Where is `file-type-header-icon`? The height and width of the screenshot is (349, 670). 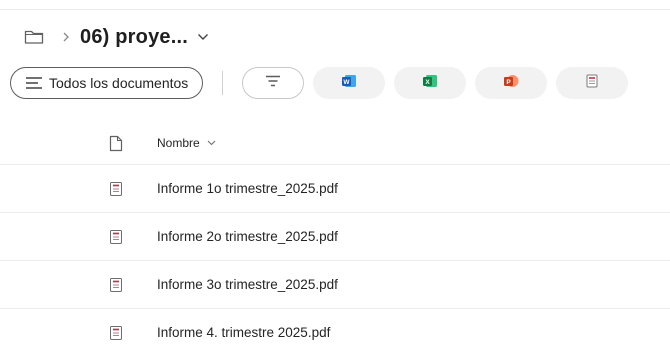
file-type-header-icon is located at coordinates (116, 143).